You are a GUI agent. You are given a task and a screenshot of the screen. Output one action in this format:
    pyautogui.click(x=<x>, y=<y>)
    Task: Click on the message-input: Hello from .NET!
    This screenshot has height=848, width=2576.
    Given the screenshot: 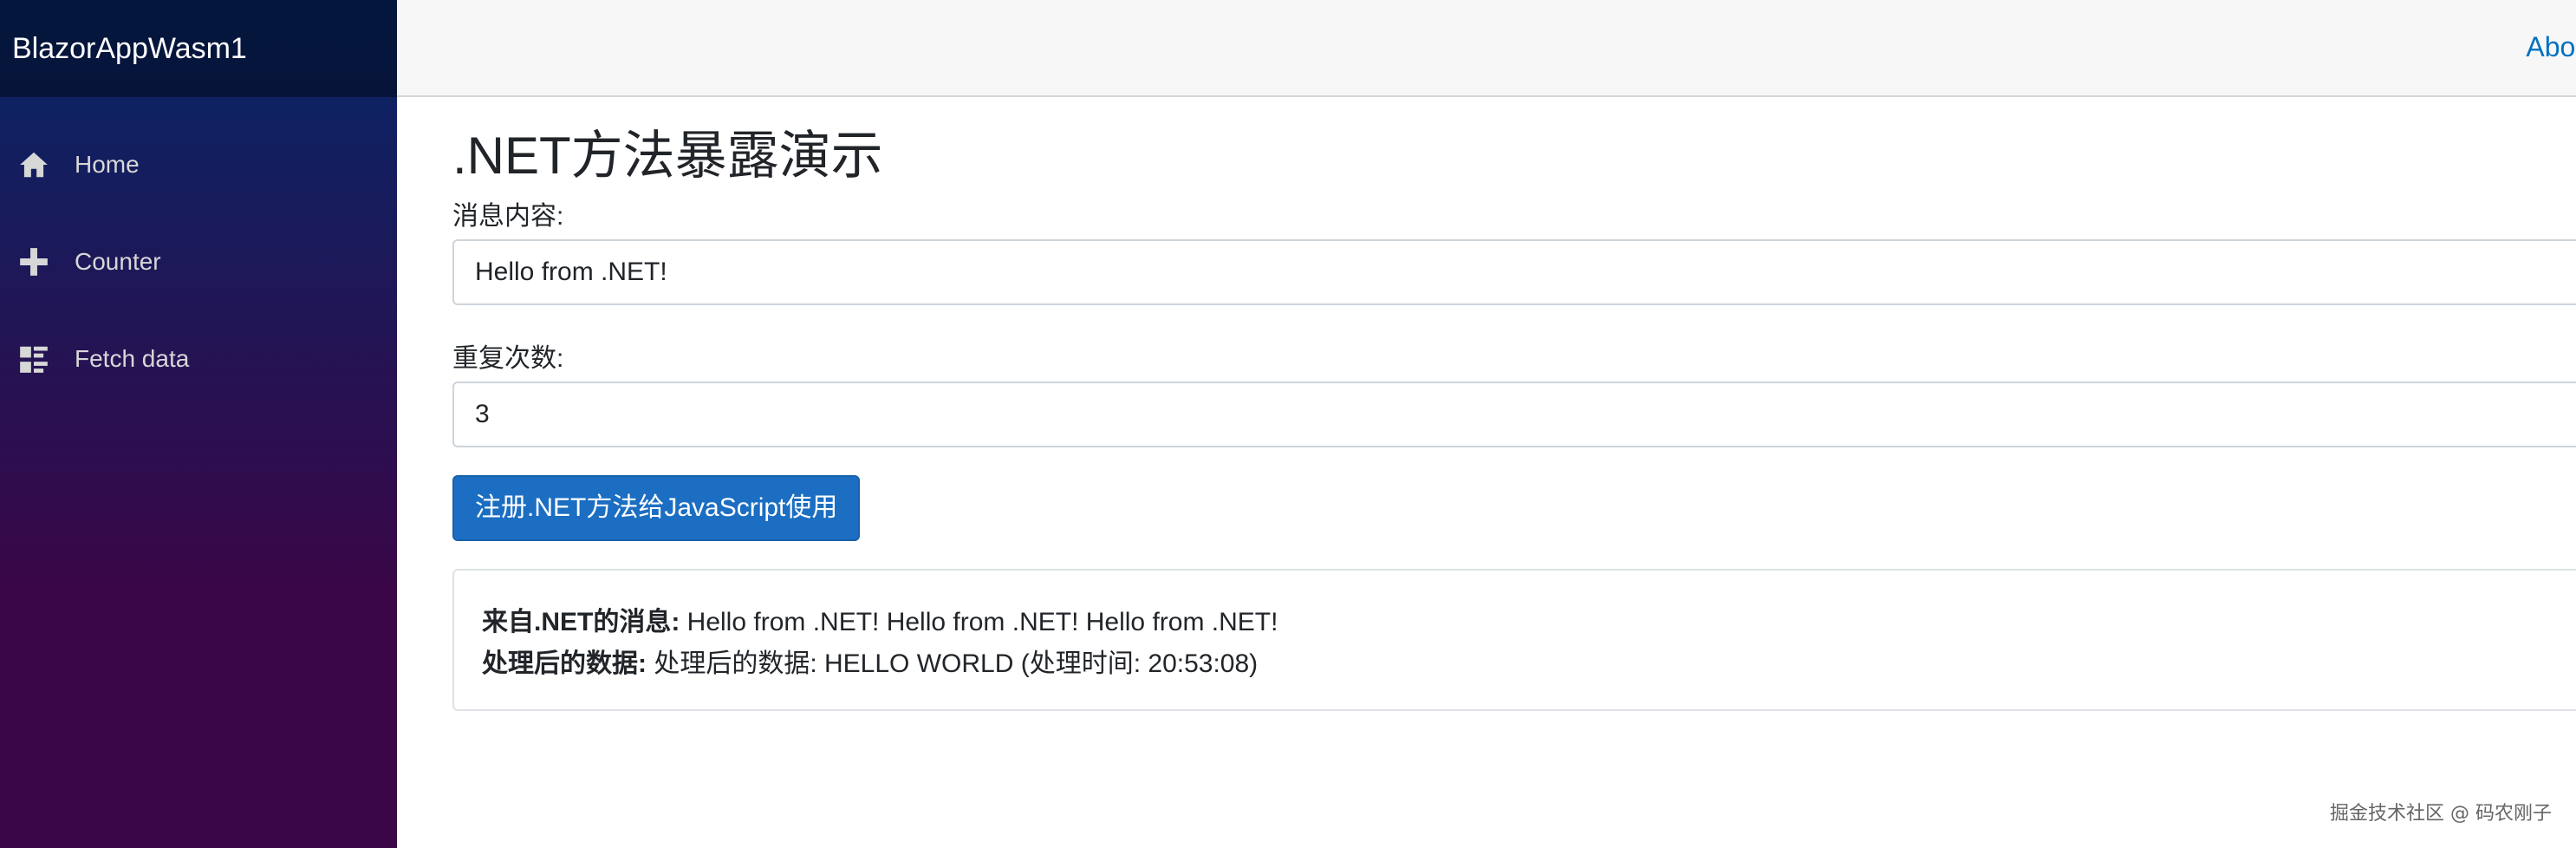 What is the action you would take?
    pyautogui.click(x=1514, y=272)
    